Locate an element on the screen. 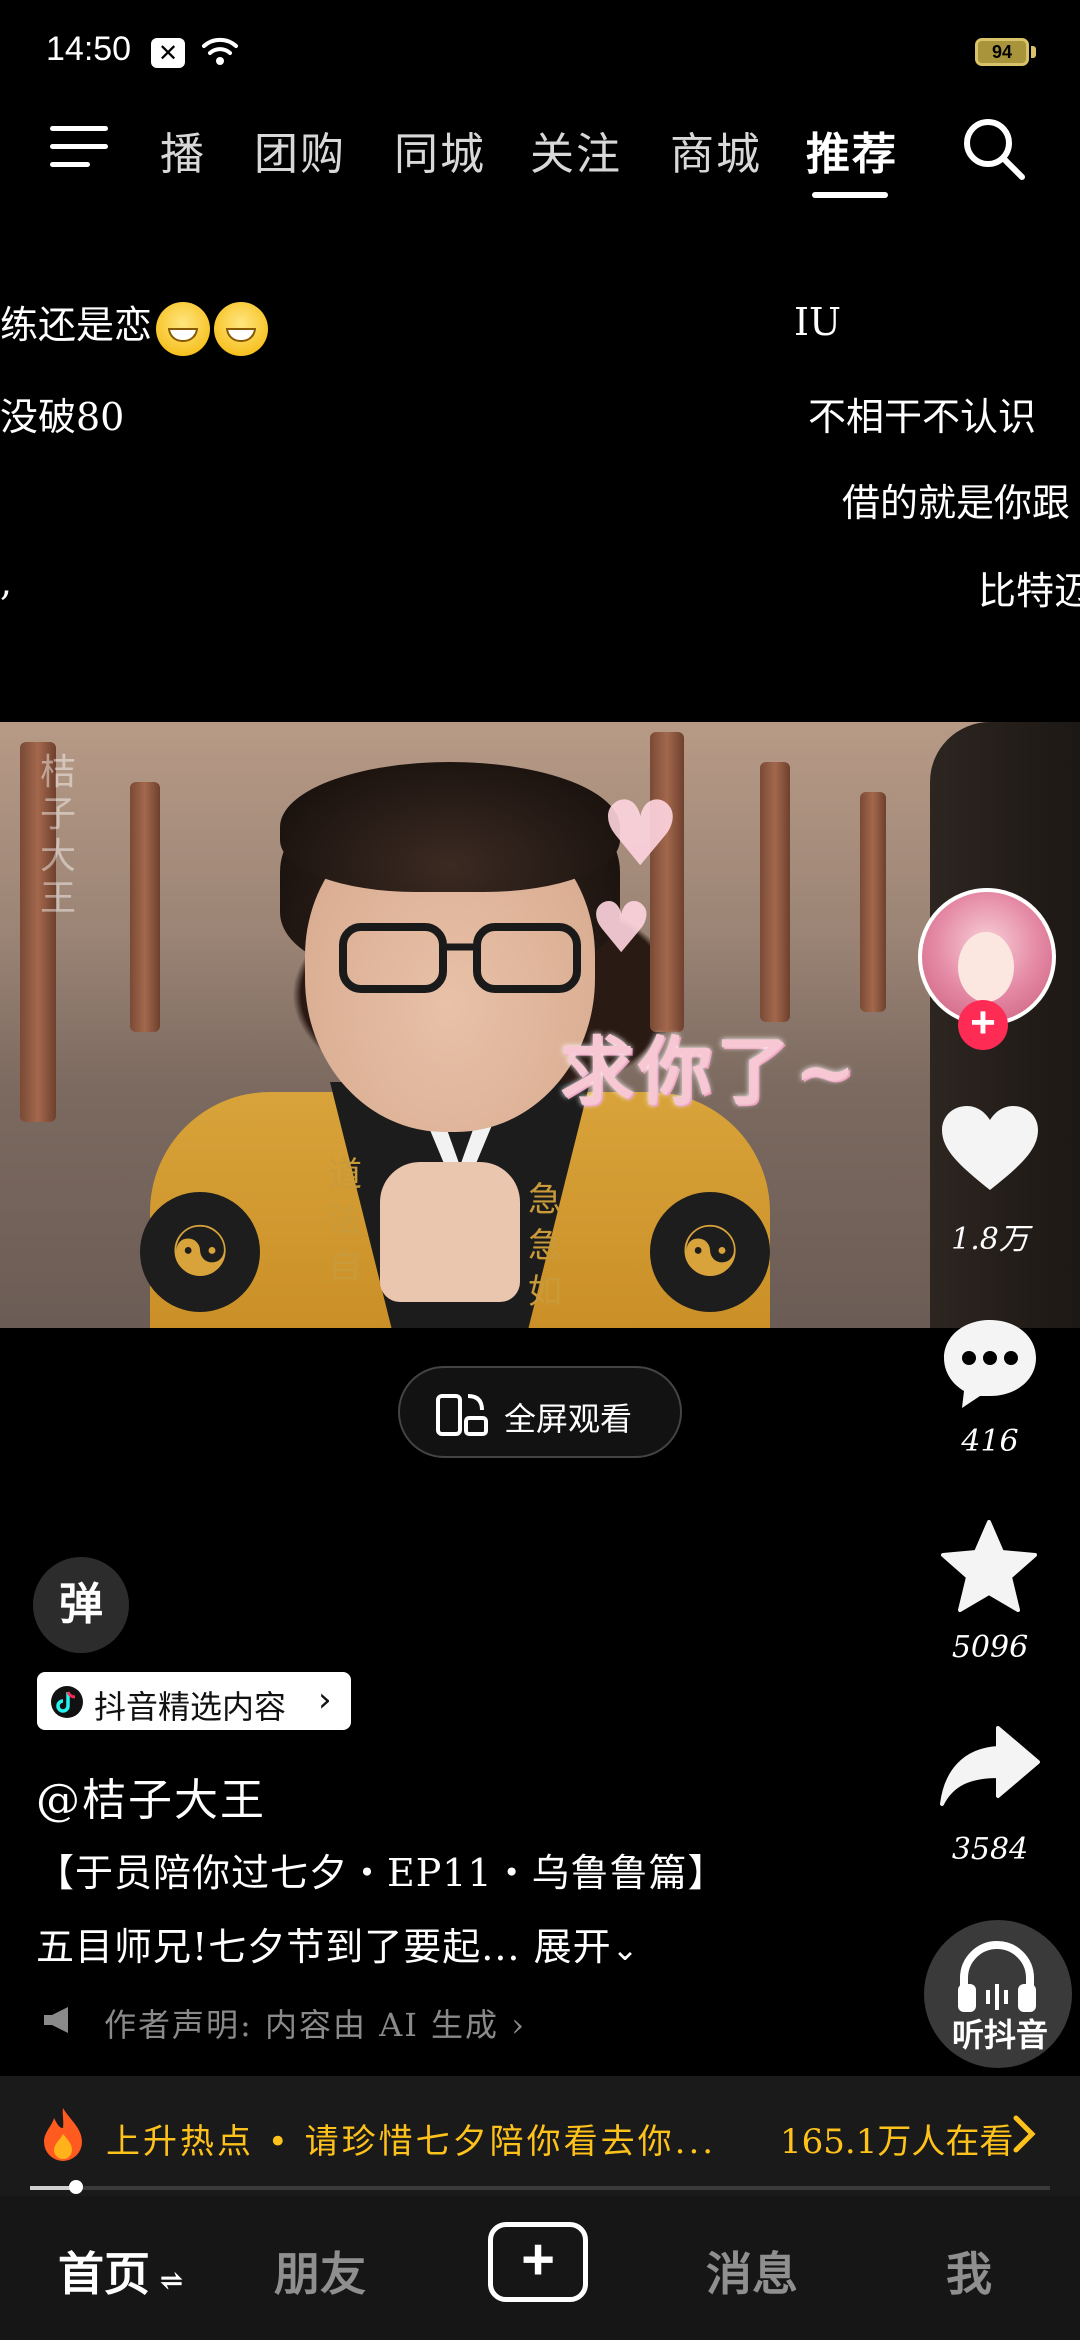 Image resolution: width=1080 pixels, height=2340 pixels. danmaku-item: 没破80 is located at coordinates (62, 417).